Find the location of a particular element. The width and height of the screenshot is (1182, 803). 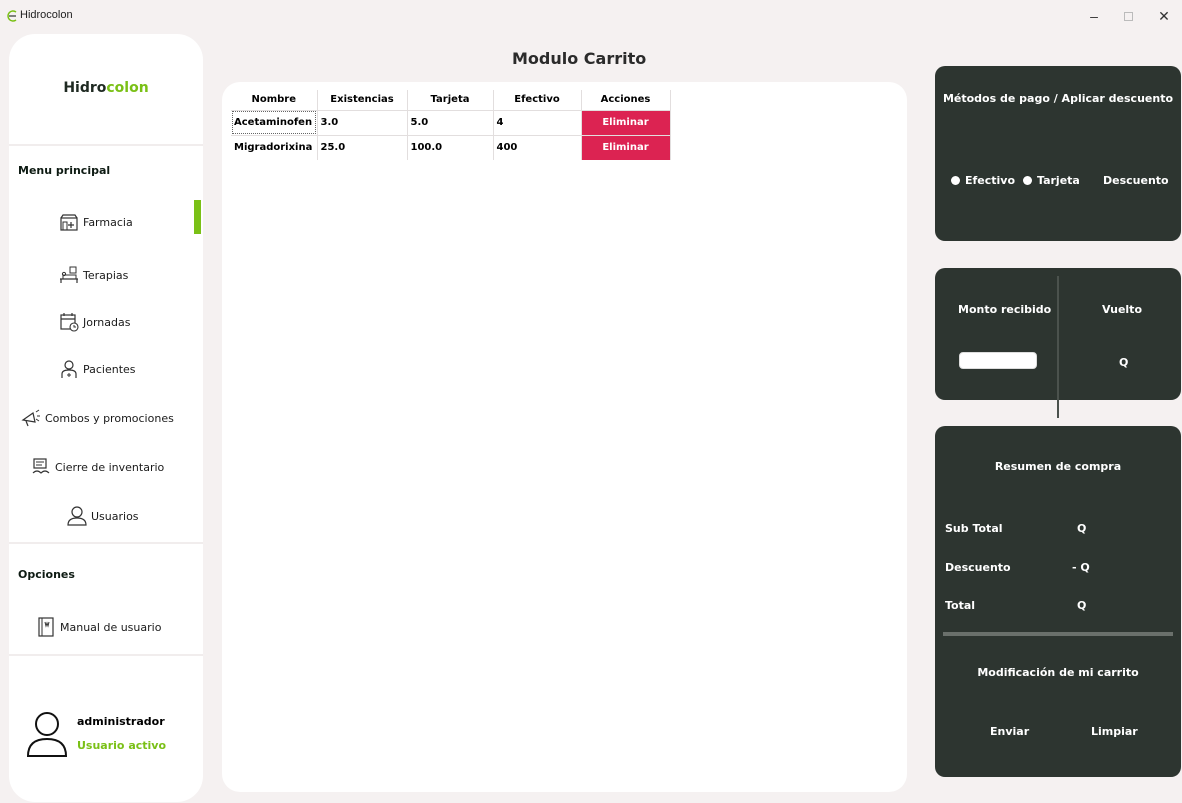

cell-tarjeta: 100.0 is located at coordinates (450, 147).